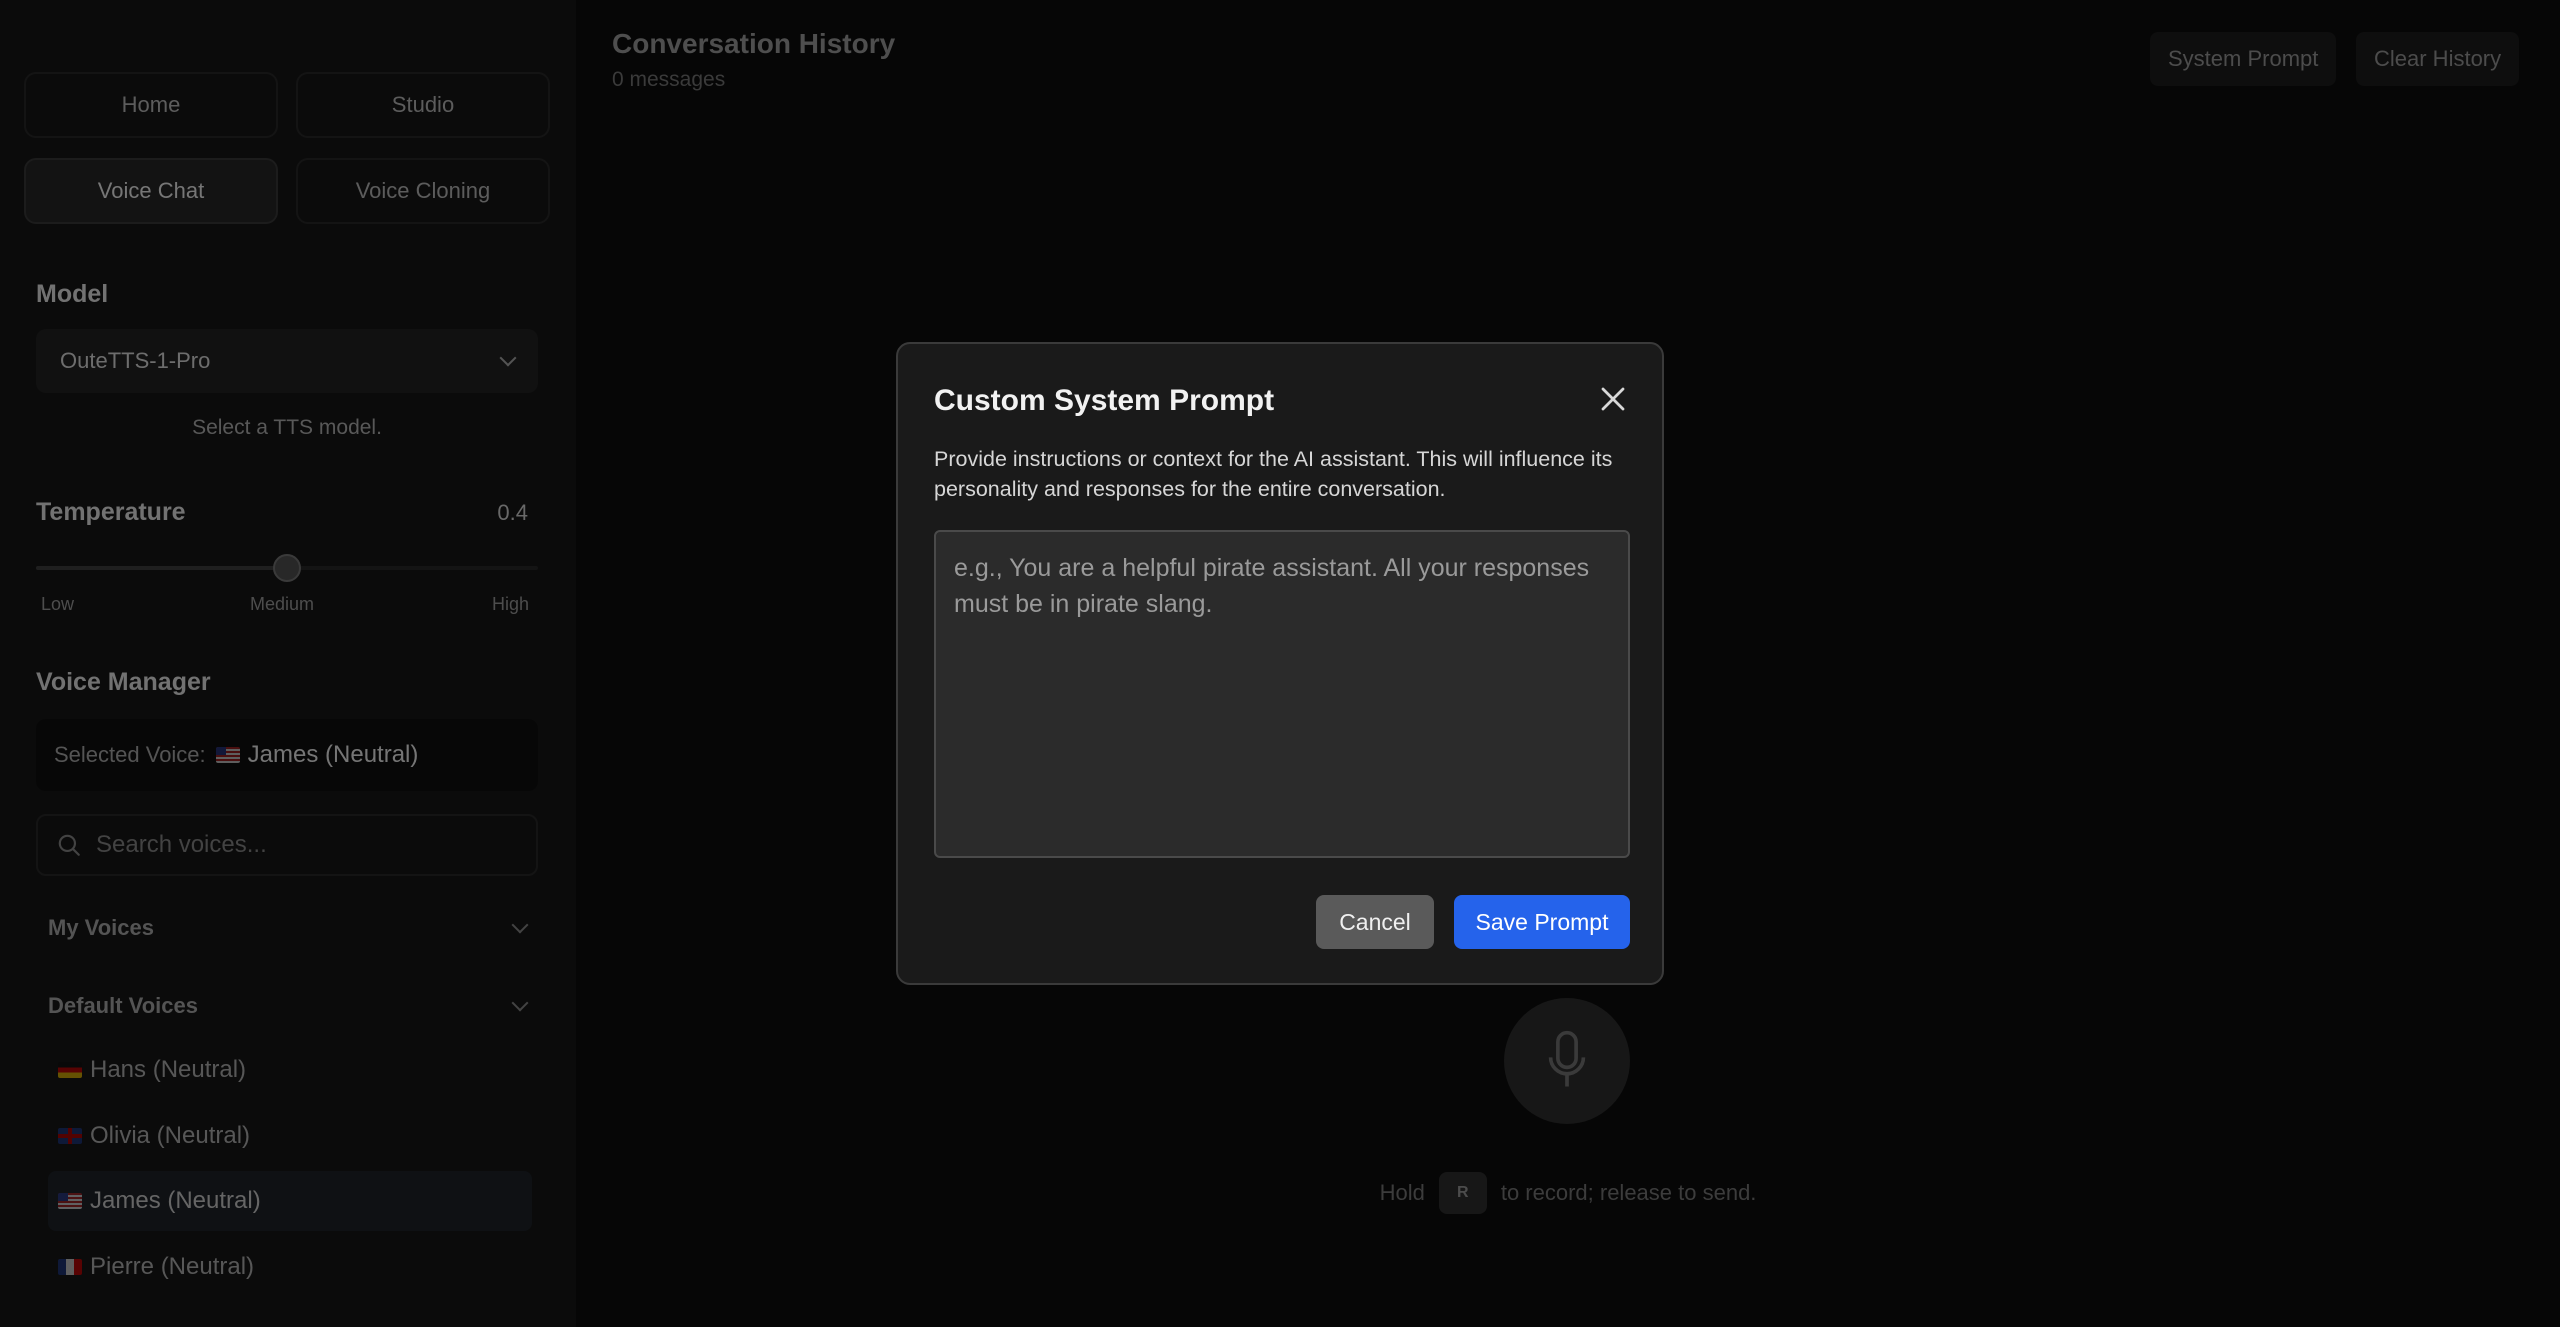  I want to click on save-prompt-button: Save Prompt, so click(1542, 922).